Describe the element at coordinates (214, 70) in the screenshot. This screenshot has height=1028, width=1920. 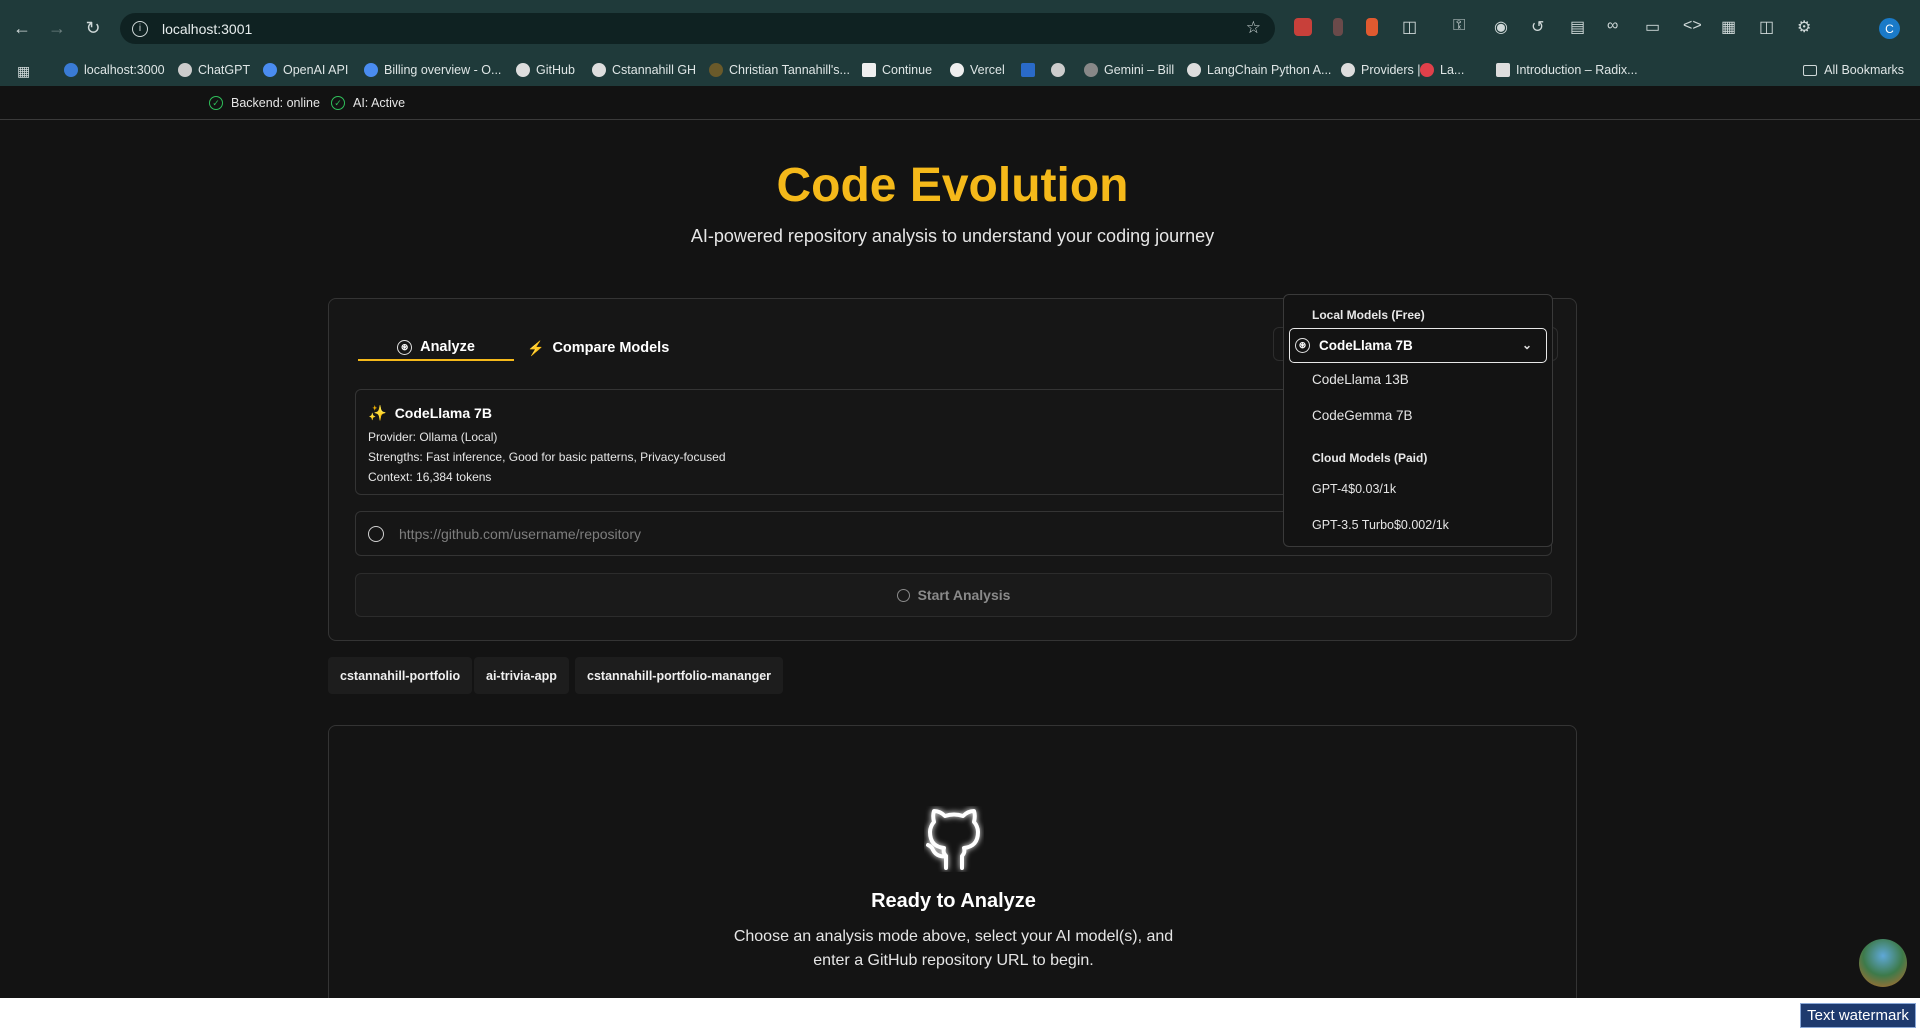
I see `bookmark-item: ChatGPT` at that location.